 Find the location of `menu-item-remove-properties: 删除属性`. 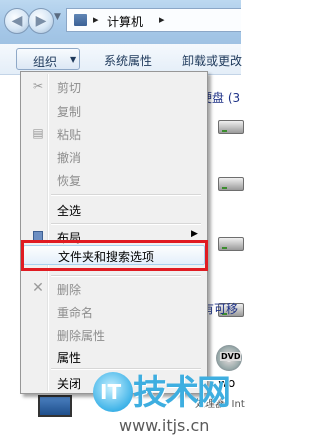

menu-item-remove-properties: 删除属性 is located at coordinates (114, 334).